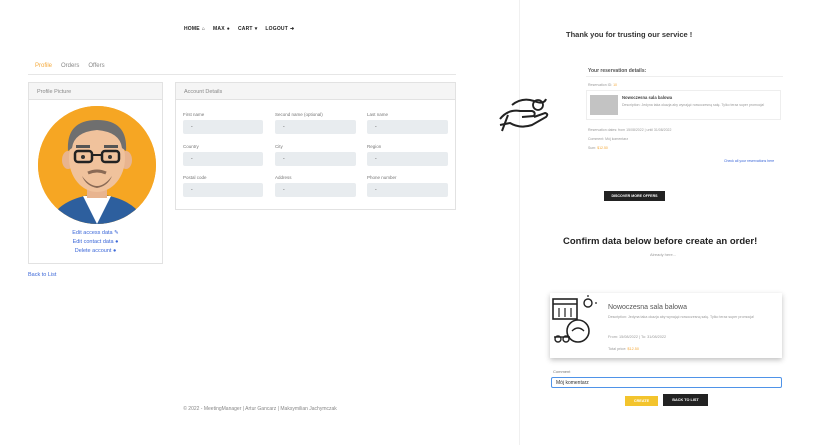 The width and height of the screenshot is (830, 445). Describe the element at coordinates (42, 275) in the screenshot. I see `back-to-list-link: Back to List` at that location.